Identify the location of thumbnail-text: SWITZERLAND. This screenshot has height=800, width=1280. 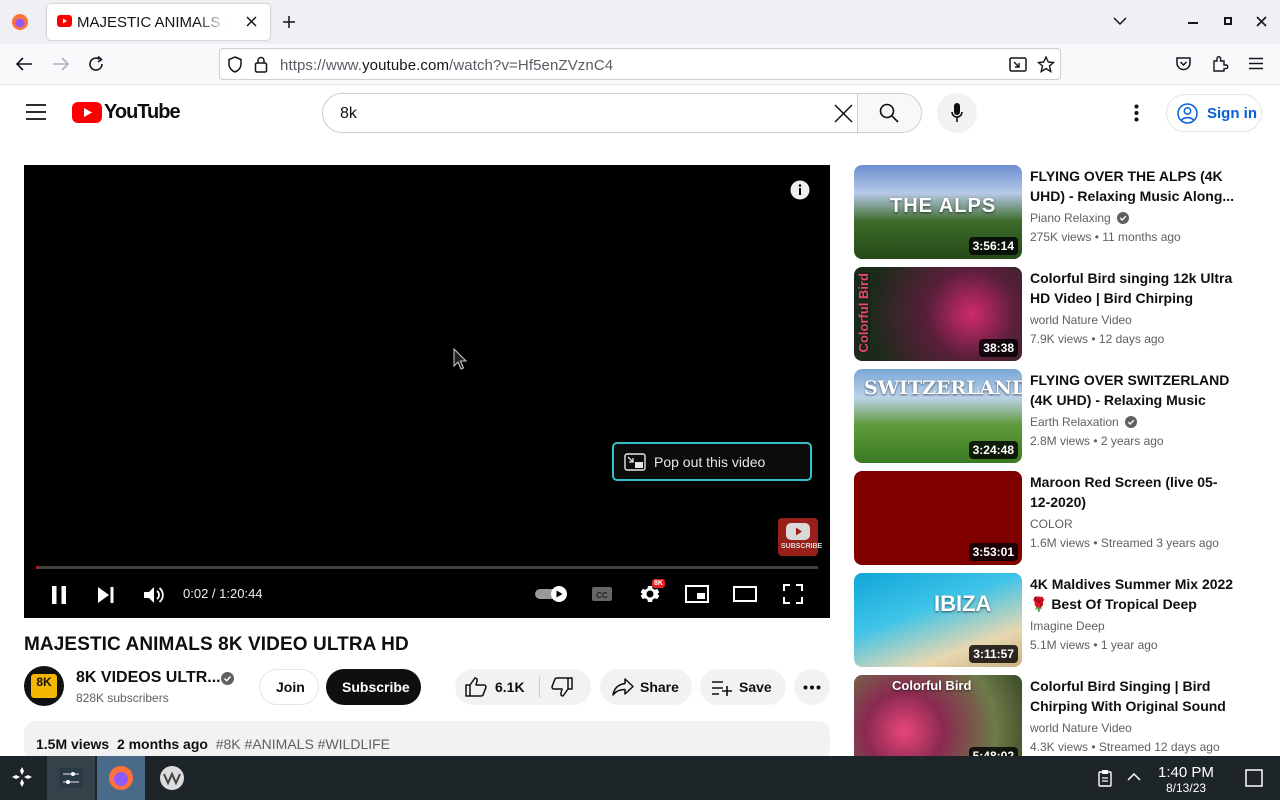
(943, 388).